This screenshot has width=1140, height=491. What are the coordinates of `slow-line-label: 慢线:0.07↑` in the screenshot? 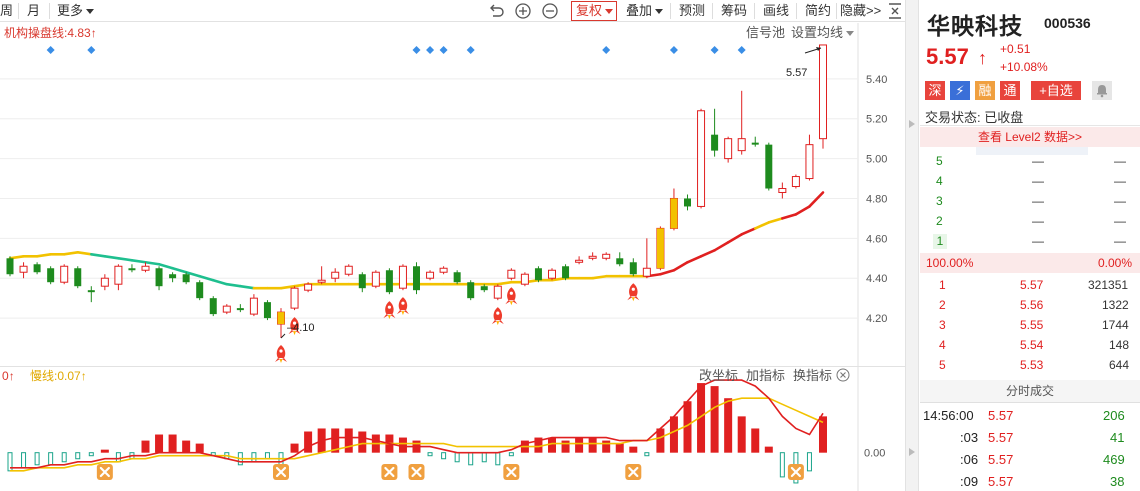 It's located at (58, 376).